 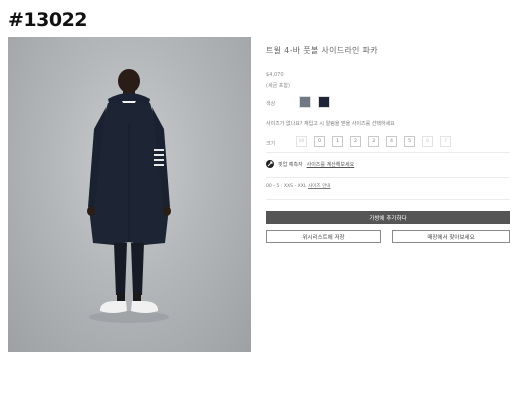 I want to click on size-range: 00 - 5 : XXS - XXL 사이즈 안내, so click(x=298, y=186).